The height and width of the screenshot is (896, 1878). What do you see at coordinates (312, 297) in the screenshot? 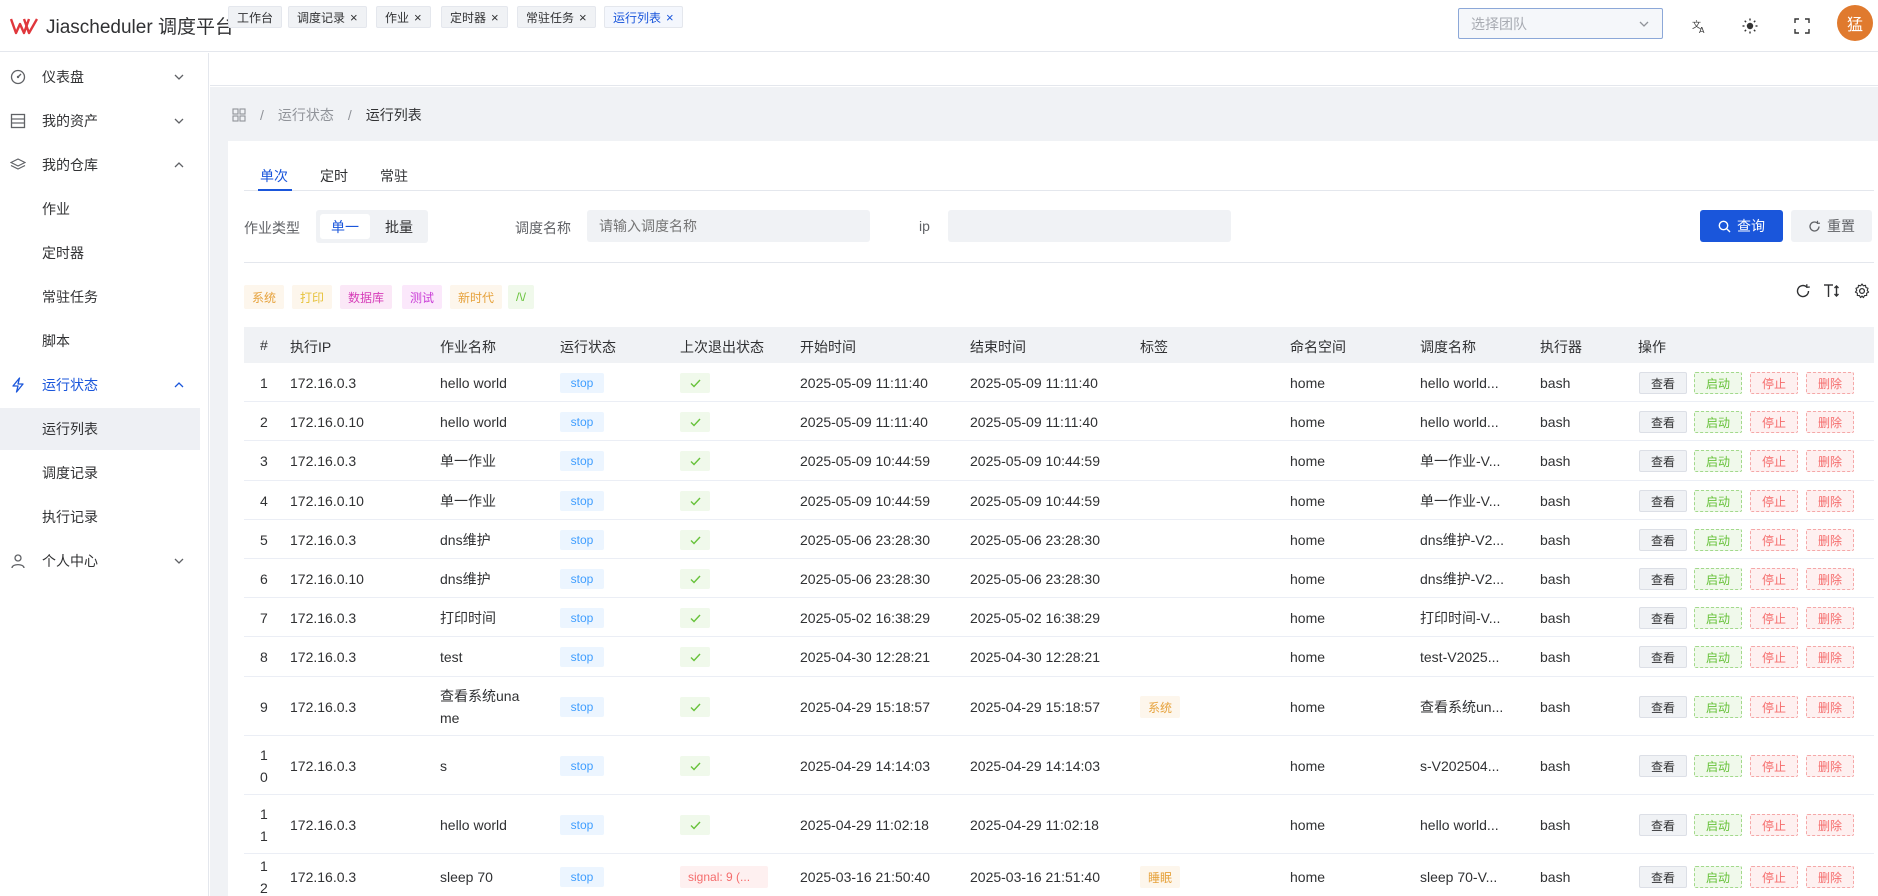
I see `tag-chip: 打印` at bounding box center [312, 297].